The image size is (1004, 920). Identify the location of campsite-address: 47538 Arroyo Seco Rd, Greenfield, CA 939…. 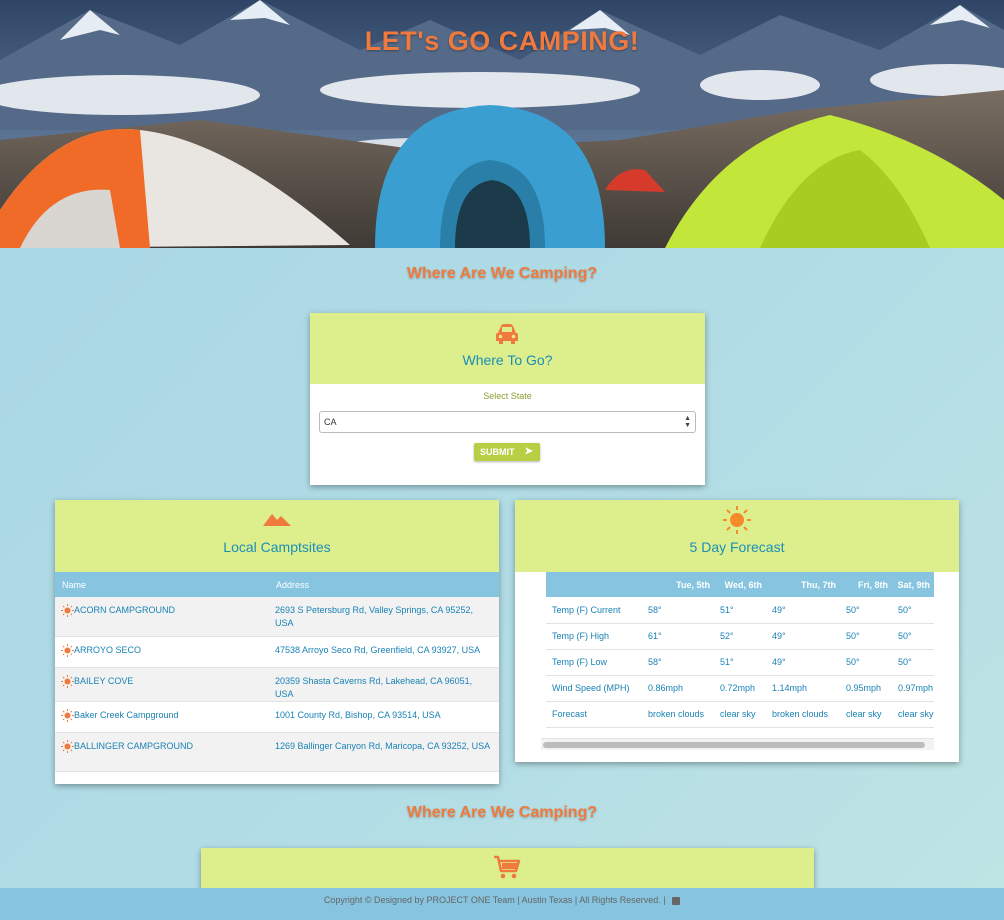
(384, 652).